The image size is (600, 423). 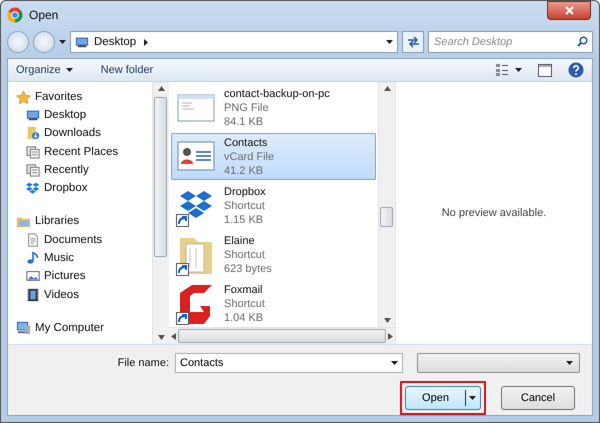 I want to click on sidebar-item: Videos, so click(x=84, y=294).